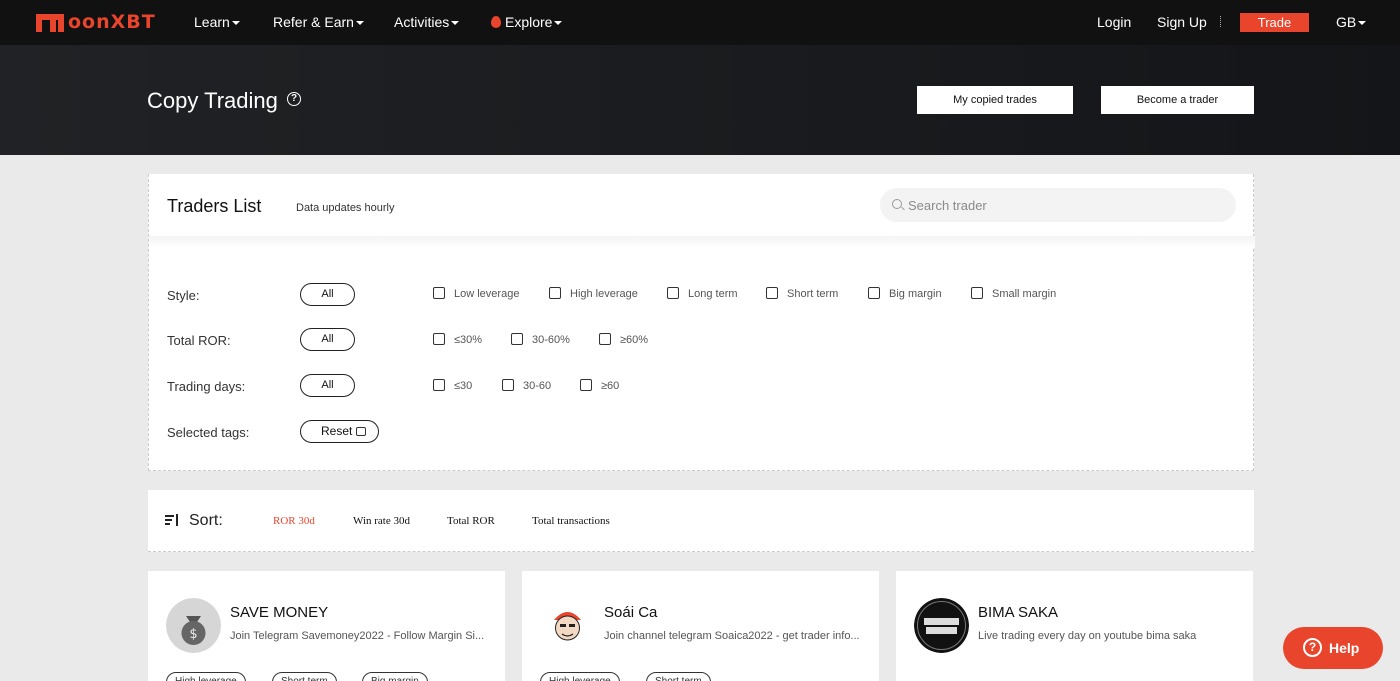 The width and height of the screenshot is (1400, 681). Describe the element at coordinates (599, 385) in the screenshot. I see `days-high-checkbox: ≥60` at that location.